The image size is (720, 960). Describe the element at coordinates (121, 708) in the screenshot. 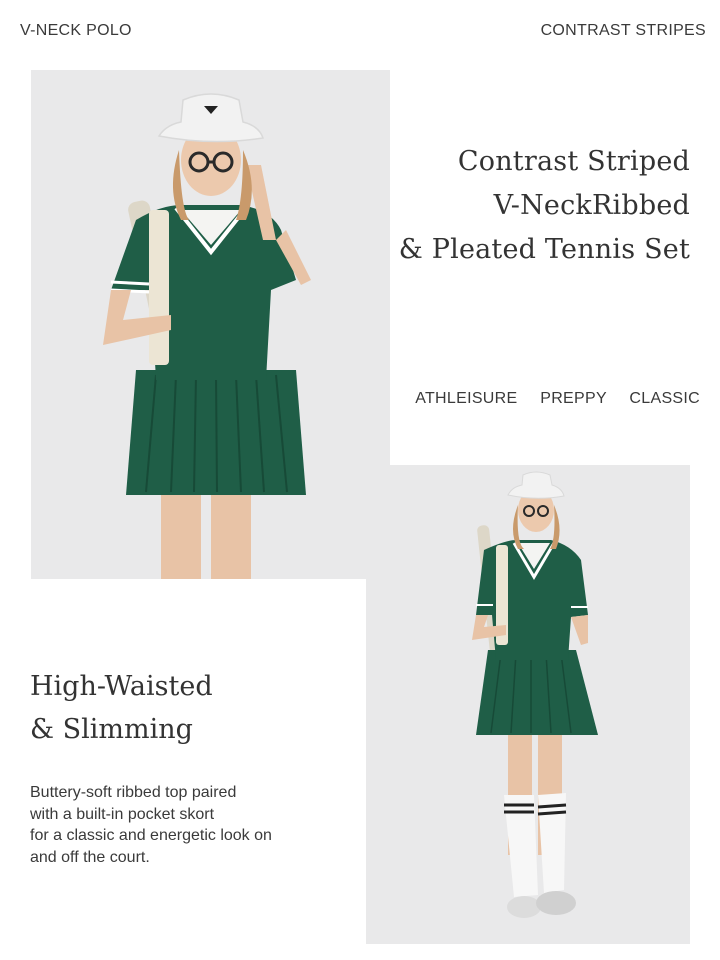

I see `feature-heading: High-Waisted & Slimming` at that location.